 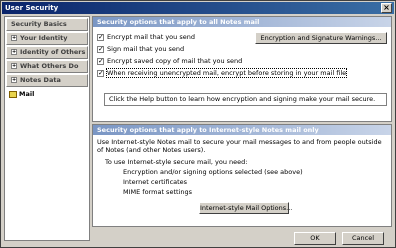 What do you see at coordinates (155, 182) in the screenshot?
I see `requirement-item: Internet certificates` at bounding box center [155, 182].